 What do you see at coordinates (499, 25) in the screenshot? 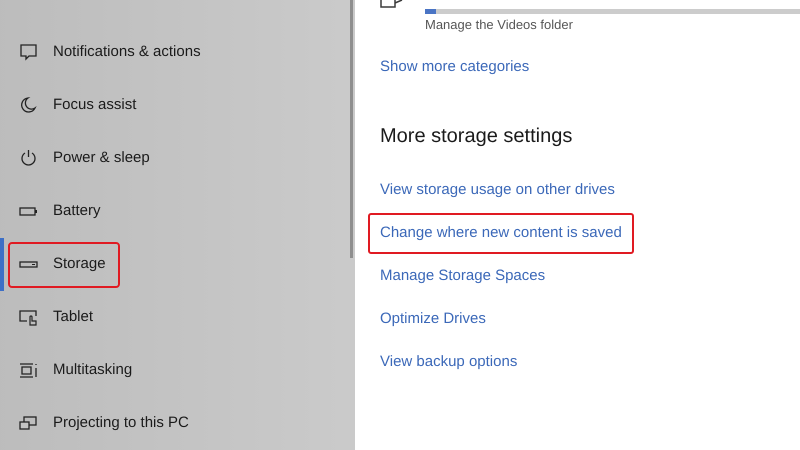
I see `folder-caption: Manage the Videos folder` at bounding box center [499, 25].